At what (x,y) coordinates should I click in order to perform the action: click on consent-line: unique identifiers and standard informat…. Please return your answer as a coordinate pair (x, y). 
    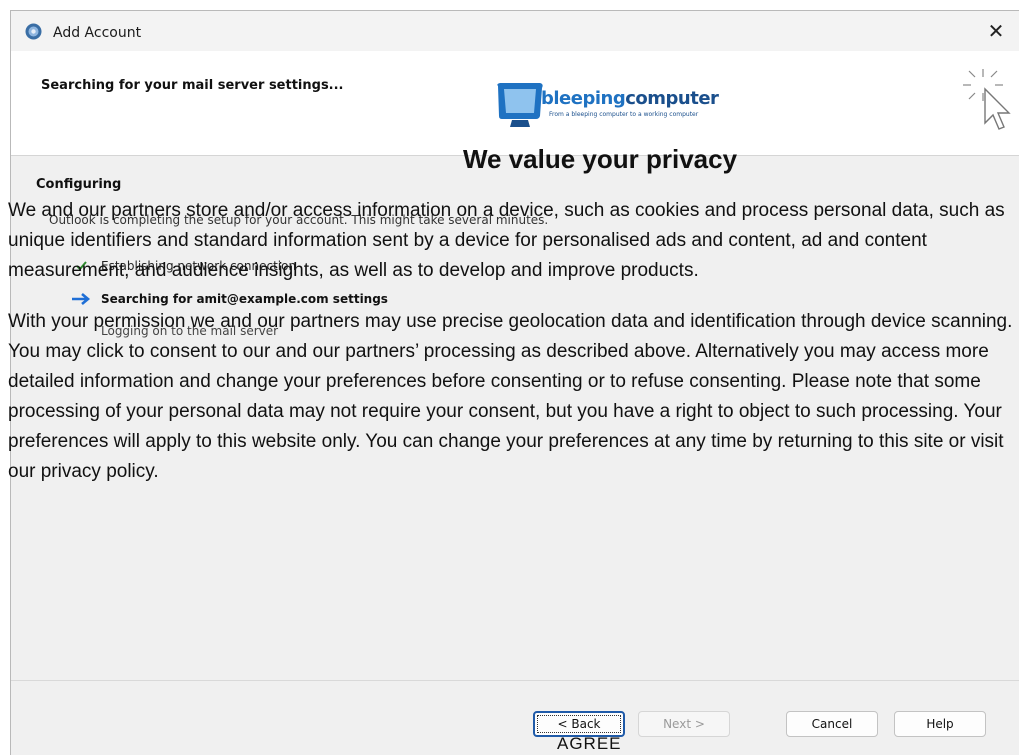
    Looking at the image, I should click on (467, 240).